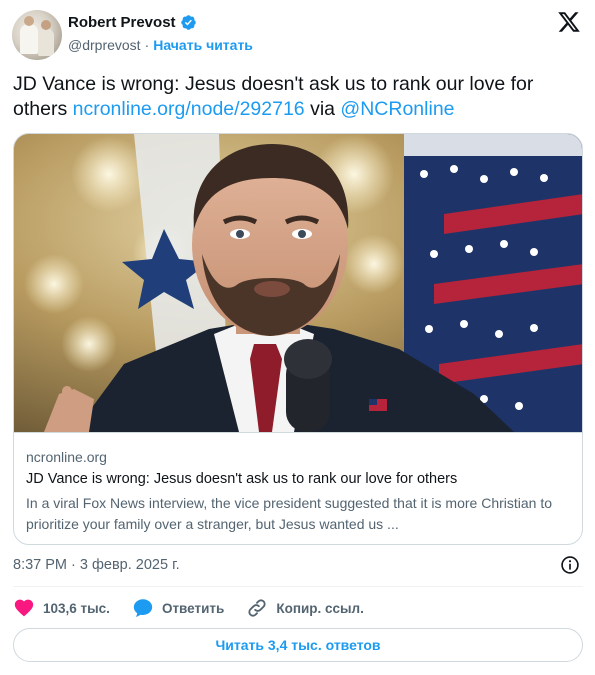 This screenshot has height=675, width=595. Describe the element at coordinates (189, 109) in the screenshot. I see `tweet-link: ncronline.org/node/292716` at that location.